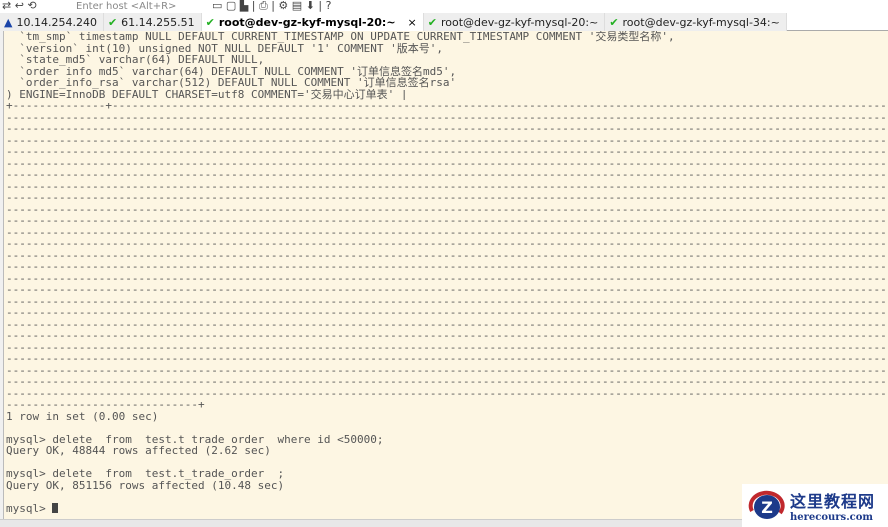  What do you see at coordinates (767, 507) in the screenshot?
I see `svg-text: Z` at bounding box center [767, 507].